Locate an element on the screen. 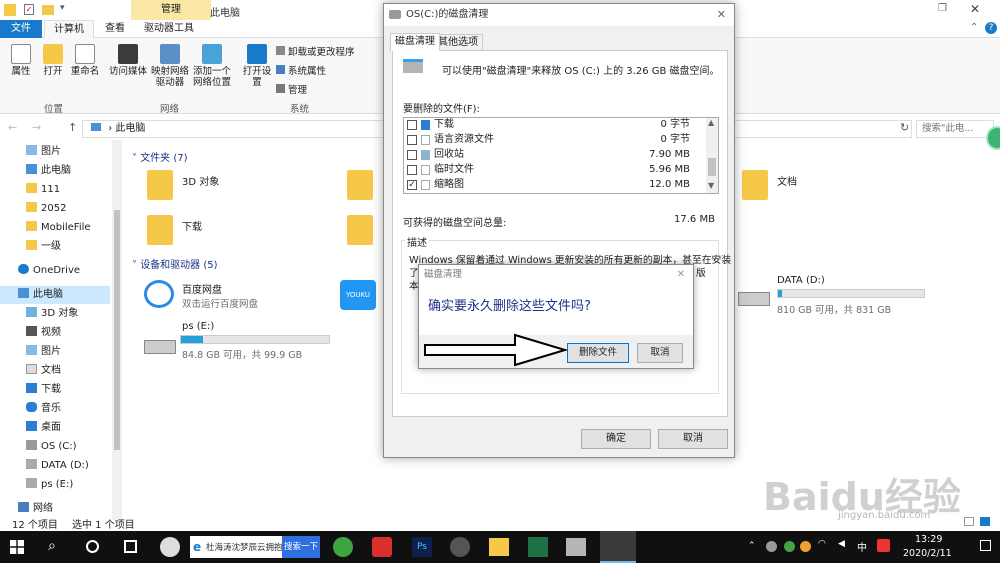 This screenshot has width=1000, height=563. excel-icon is located at coordinates (538, 547).